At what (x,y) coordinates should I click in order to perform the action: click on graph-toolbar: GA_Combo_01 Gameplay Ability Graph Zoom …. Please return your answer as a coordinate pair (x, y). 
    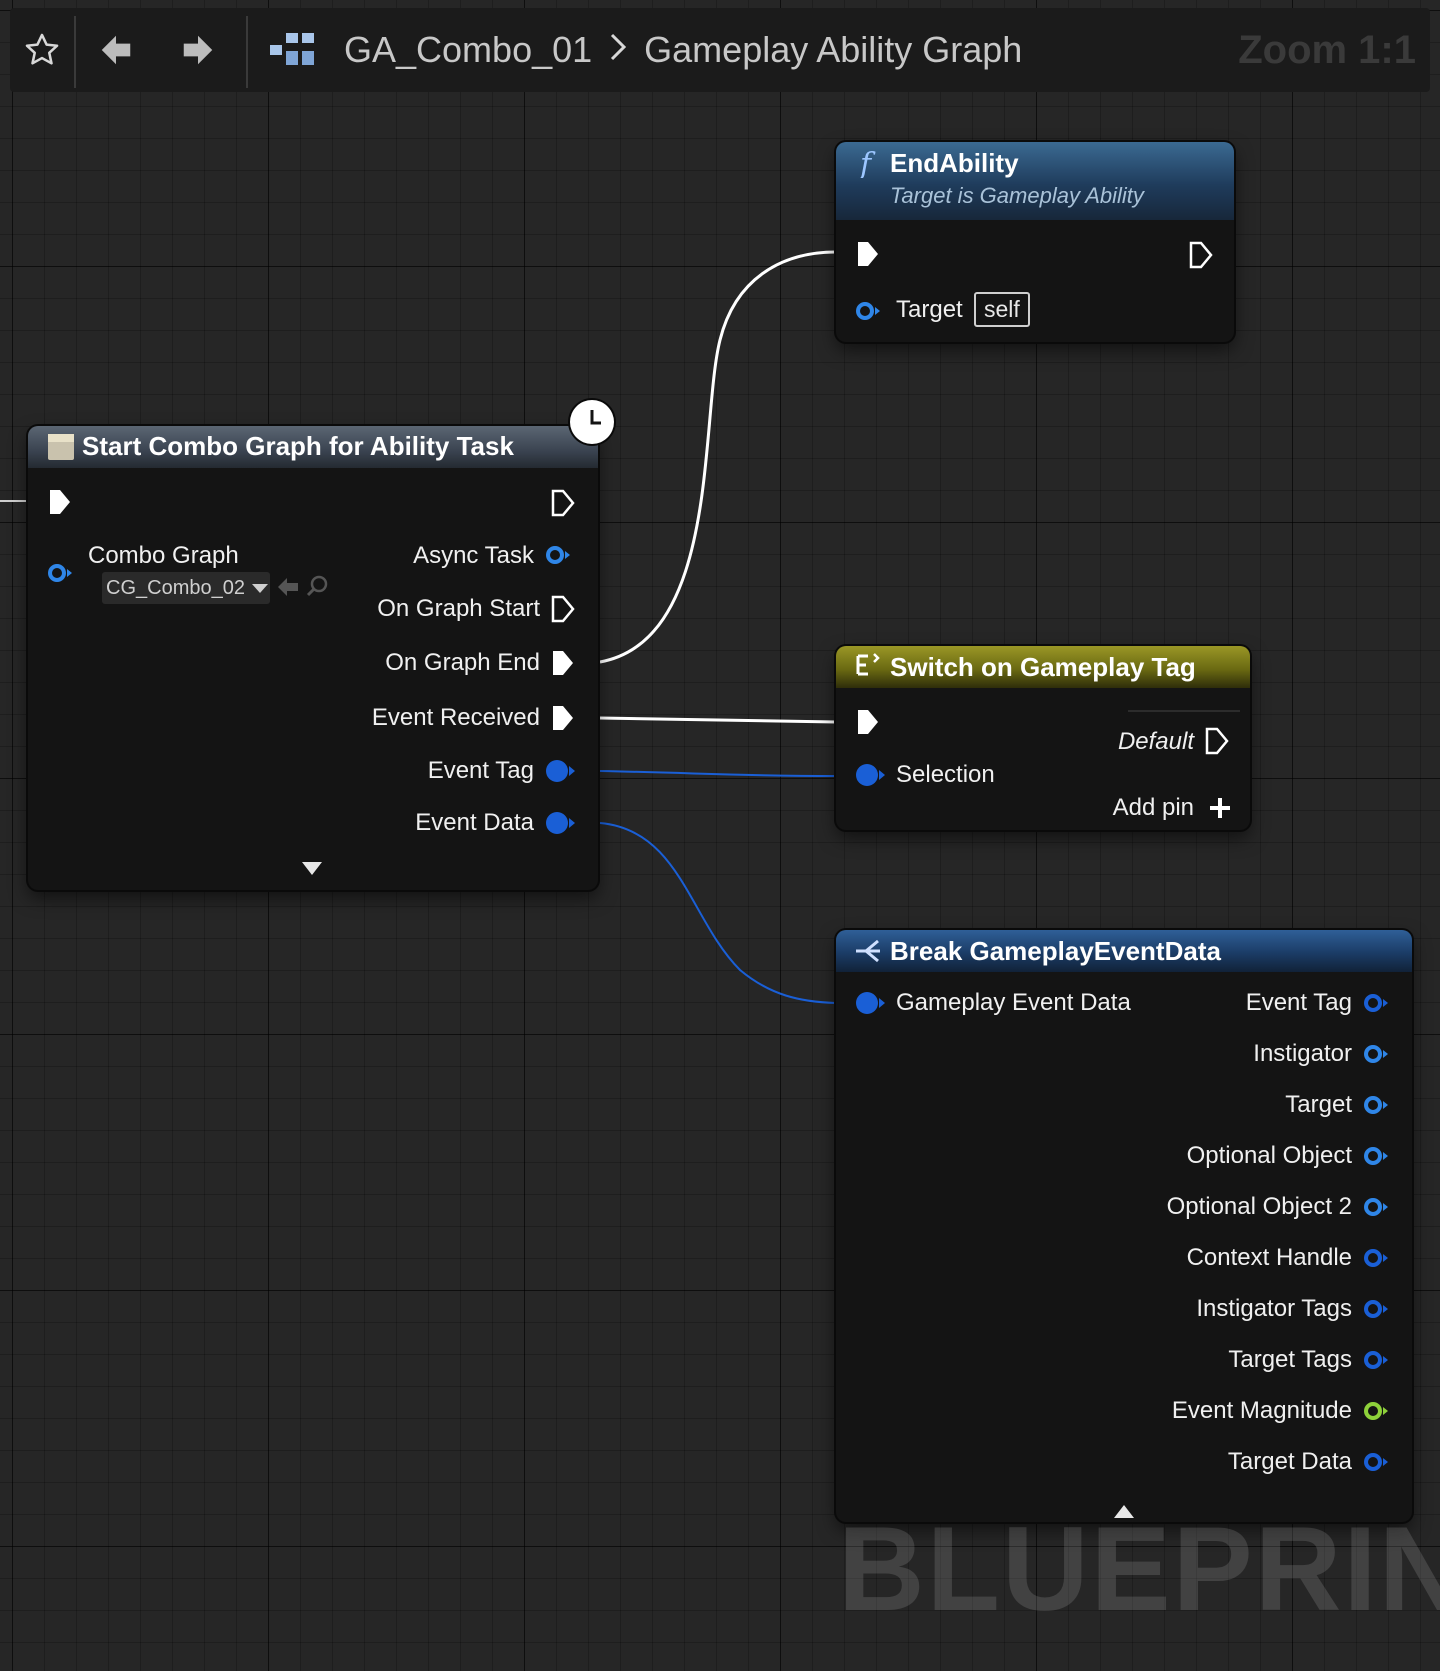
    Looking at the image, I should click on (720, 50).